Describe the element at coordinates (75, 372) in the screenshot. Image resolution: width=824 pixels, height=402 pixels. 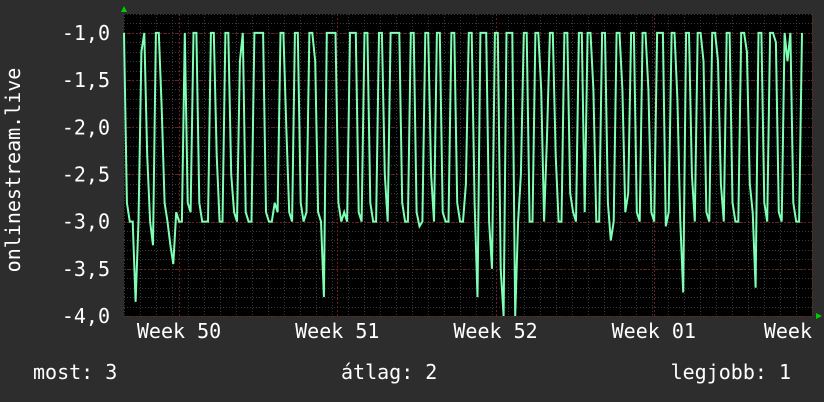
I see `current-value: most: 3` at that location.